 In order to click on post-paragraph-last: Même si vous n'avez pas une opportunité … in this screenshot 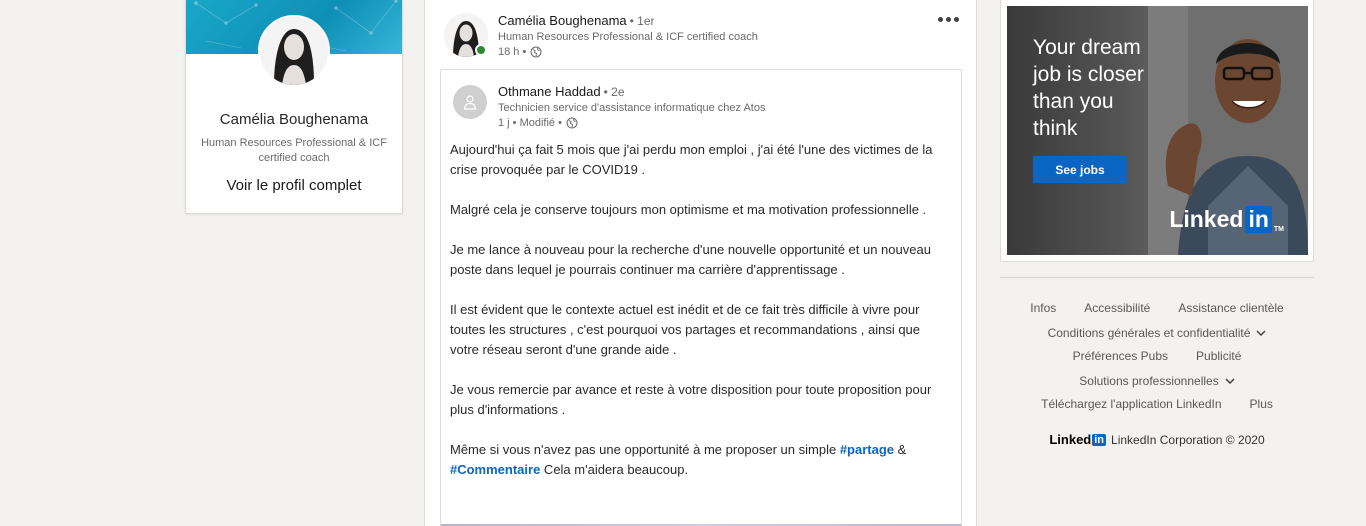, I will do `click(700, 460)`.